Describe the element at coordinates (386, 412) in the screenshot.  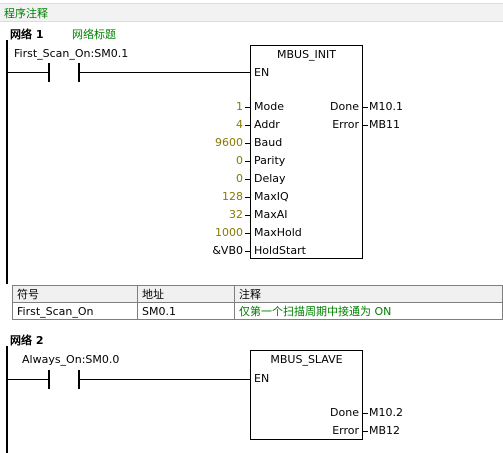
I see `output-value: M10.2` at that location.